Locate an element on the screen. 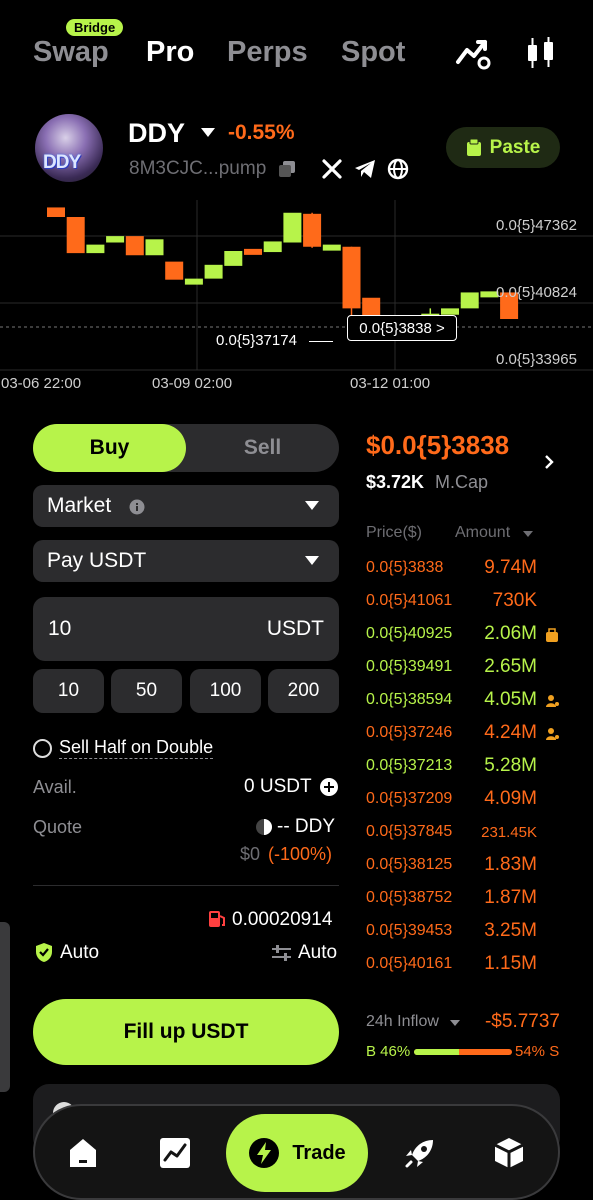 This screenshot has width=593, height=1200. sell-half-label: Sell Half on Double is located at coordinates (136, 748).